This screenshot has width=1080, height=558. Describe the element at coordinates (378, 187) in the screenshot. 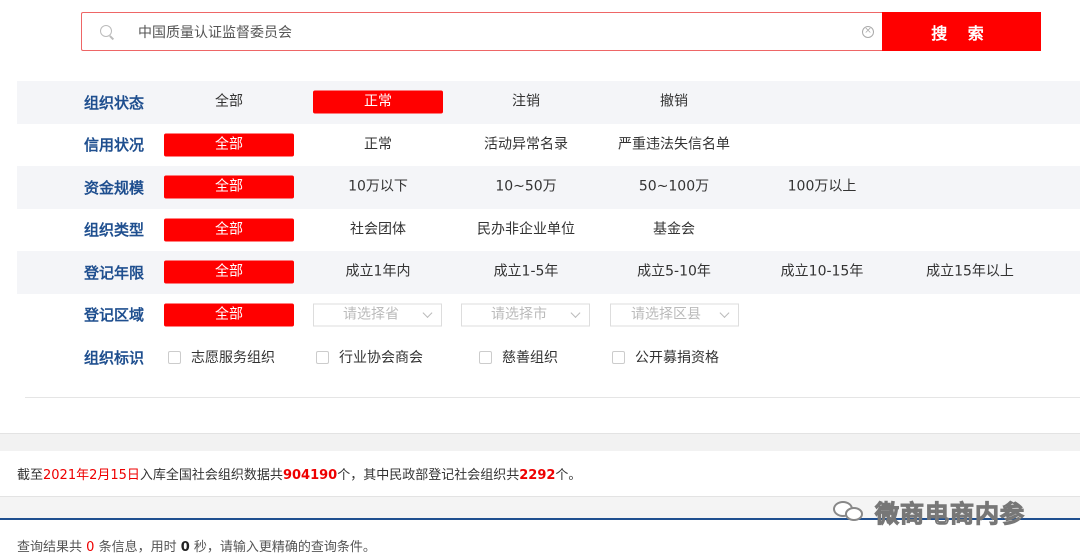

I see `option-capital-1: 10万以下` at that location.